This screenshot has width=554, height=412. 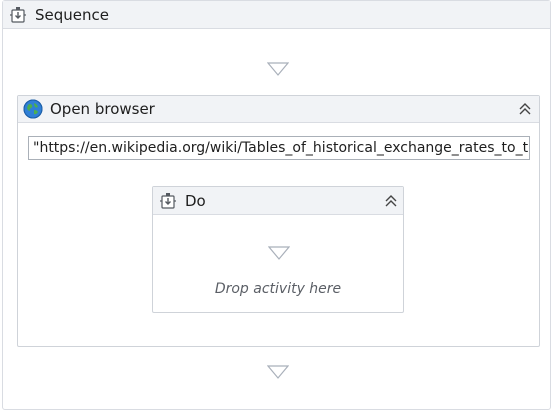 What do you see at coordinates (33, 109) in the screenshot?
I see `globe-icon` at bounding box center [33, 109].